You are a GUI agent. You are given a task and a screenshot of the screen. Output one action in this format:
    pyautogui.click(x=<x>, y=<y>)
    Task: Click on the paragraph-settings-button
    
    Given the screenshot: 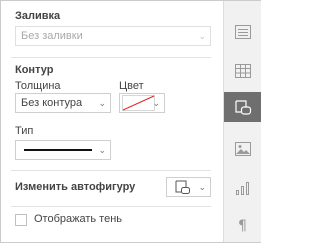 What is the action you would take?
    pyautogui.click(x=242, y=32)
    